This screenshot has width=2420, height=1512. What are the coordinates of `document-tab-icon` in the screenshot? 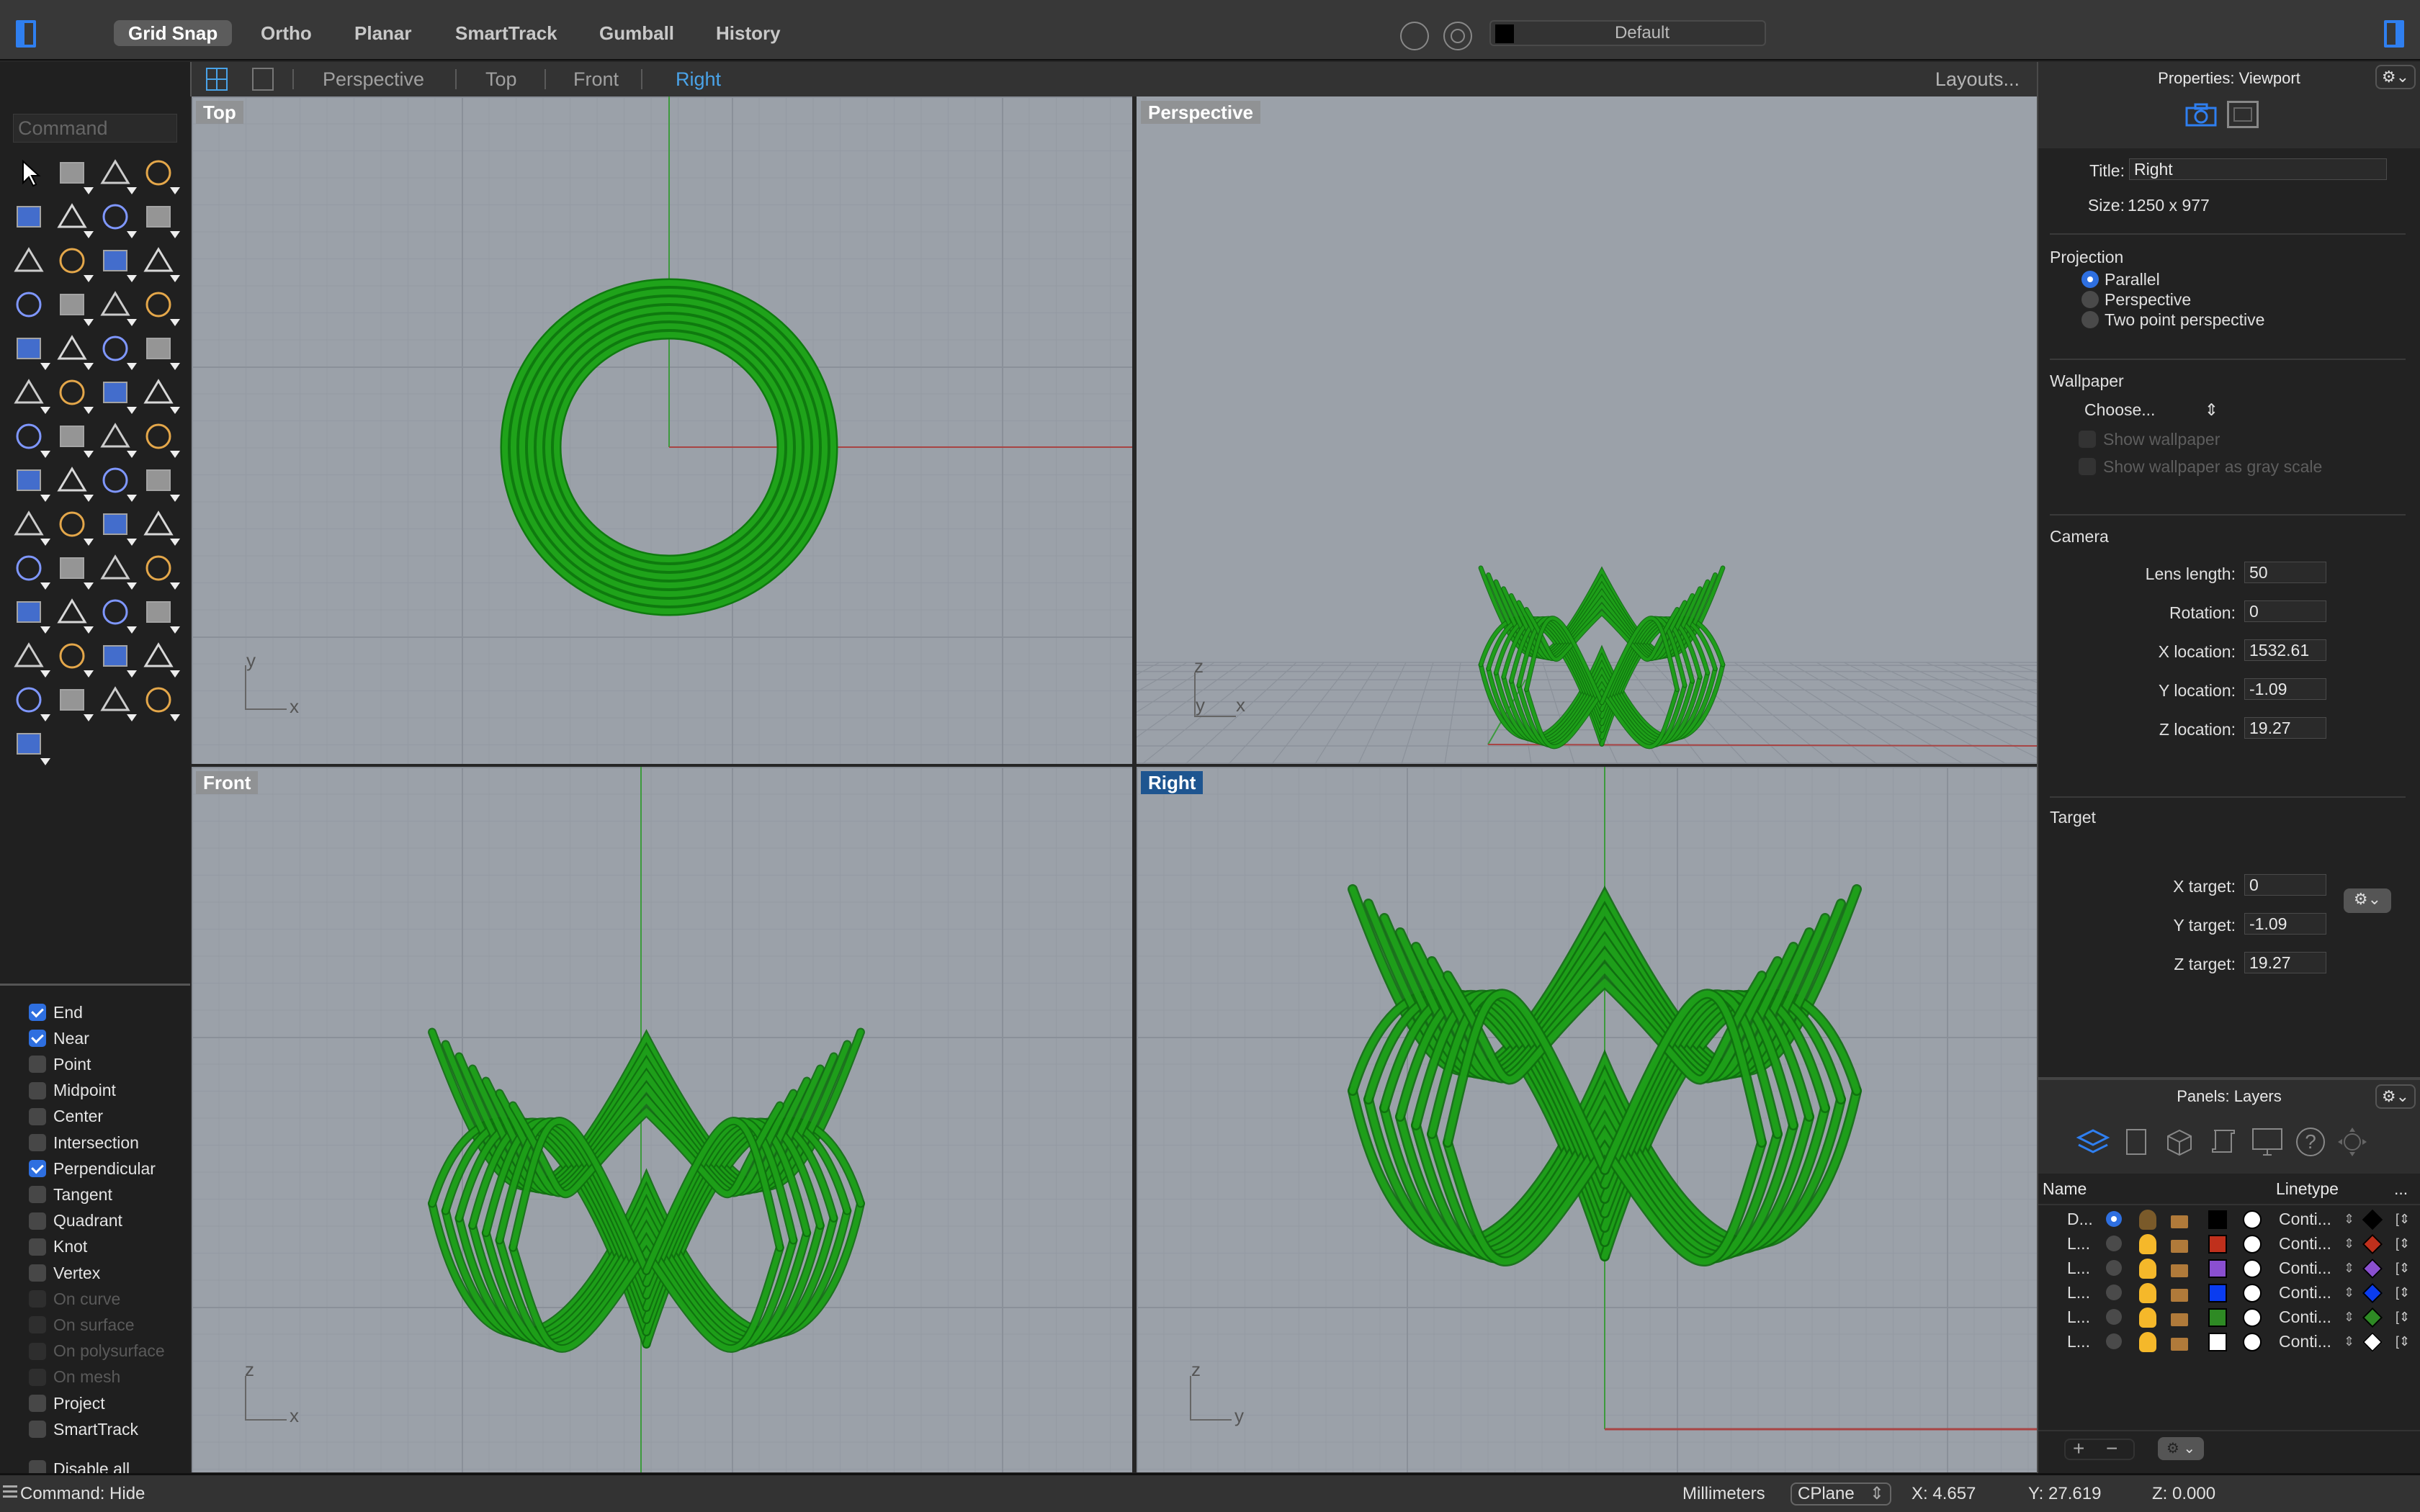 It's located at (2136, 1142).